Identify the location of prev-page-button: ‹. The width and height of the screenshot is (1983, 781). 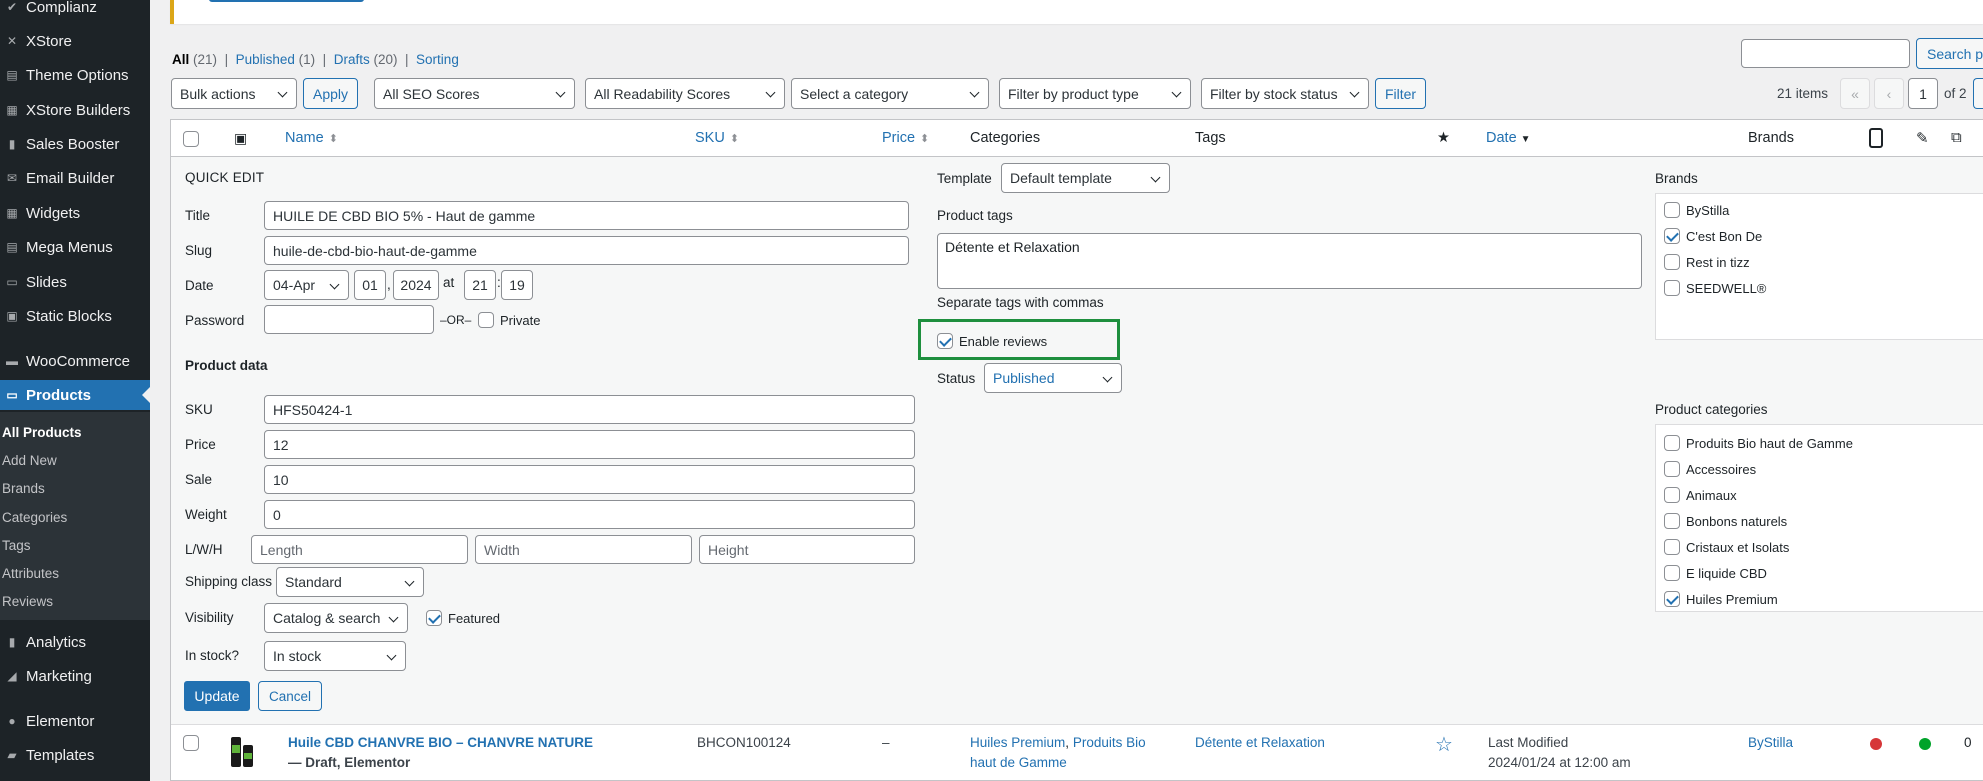
(1889, 93).